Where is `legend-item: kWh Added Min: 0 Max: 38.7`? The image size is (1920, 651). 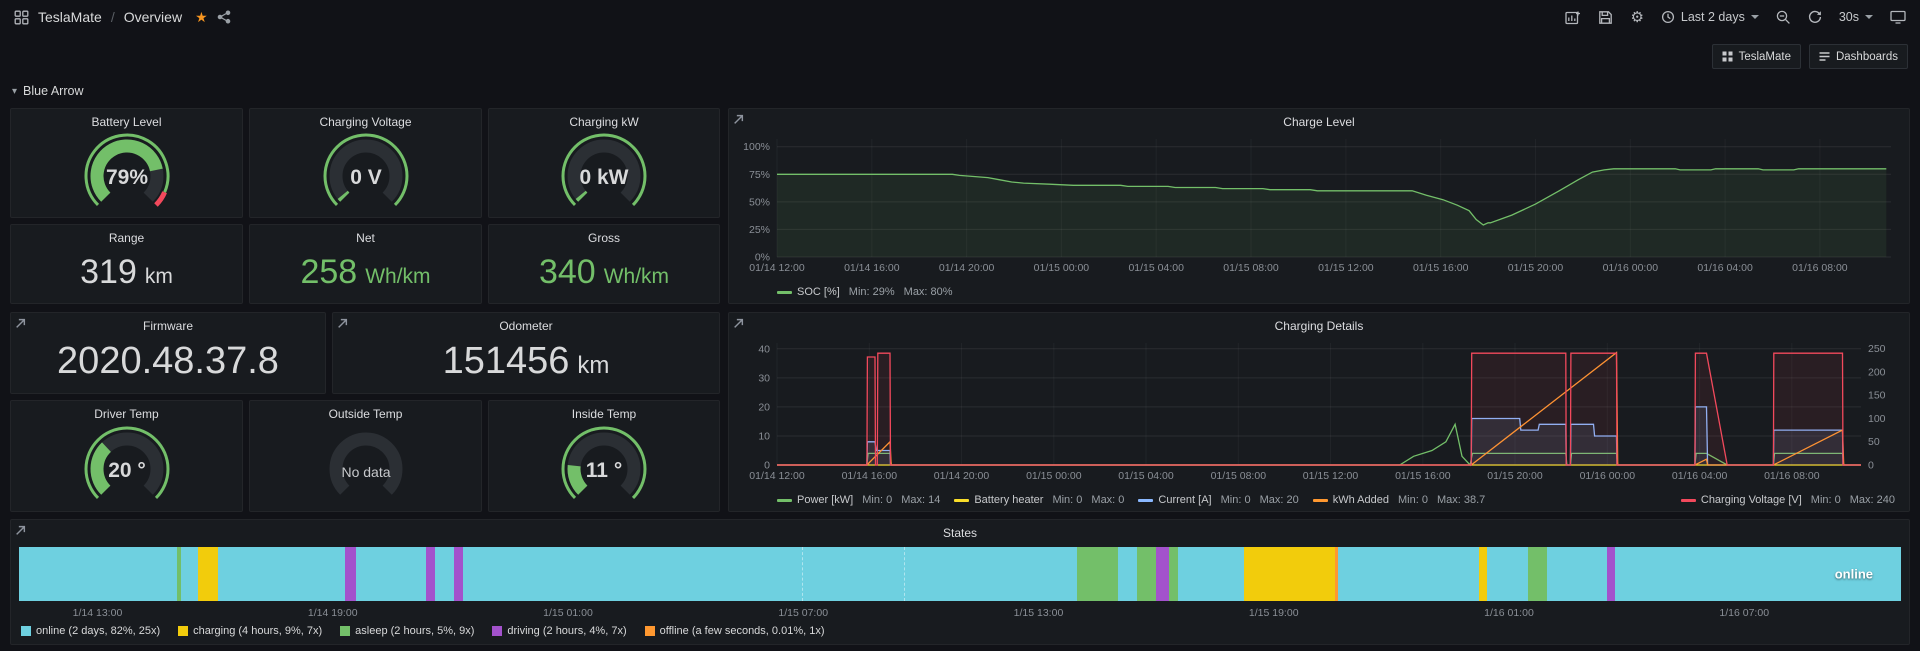
legend-item: kWh Added Min: 0 Max: 38.7 is located at coordinates (1399, 500).